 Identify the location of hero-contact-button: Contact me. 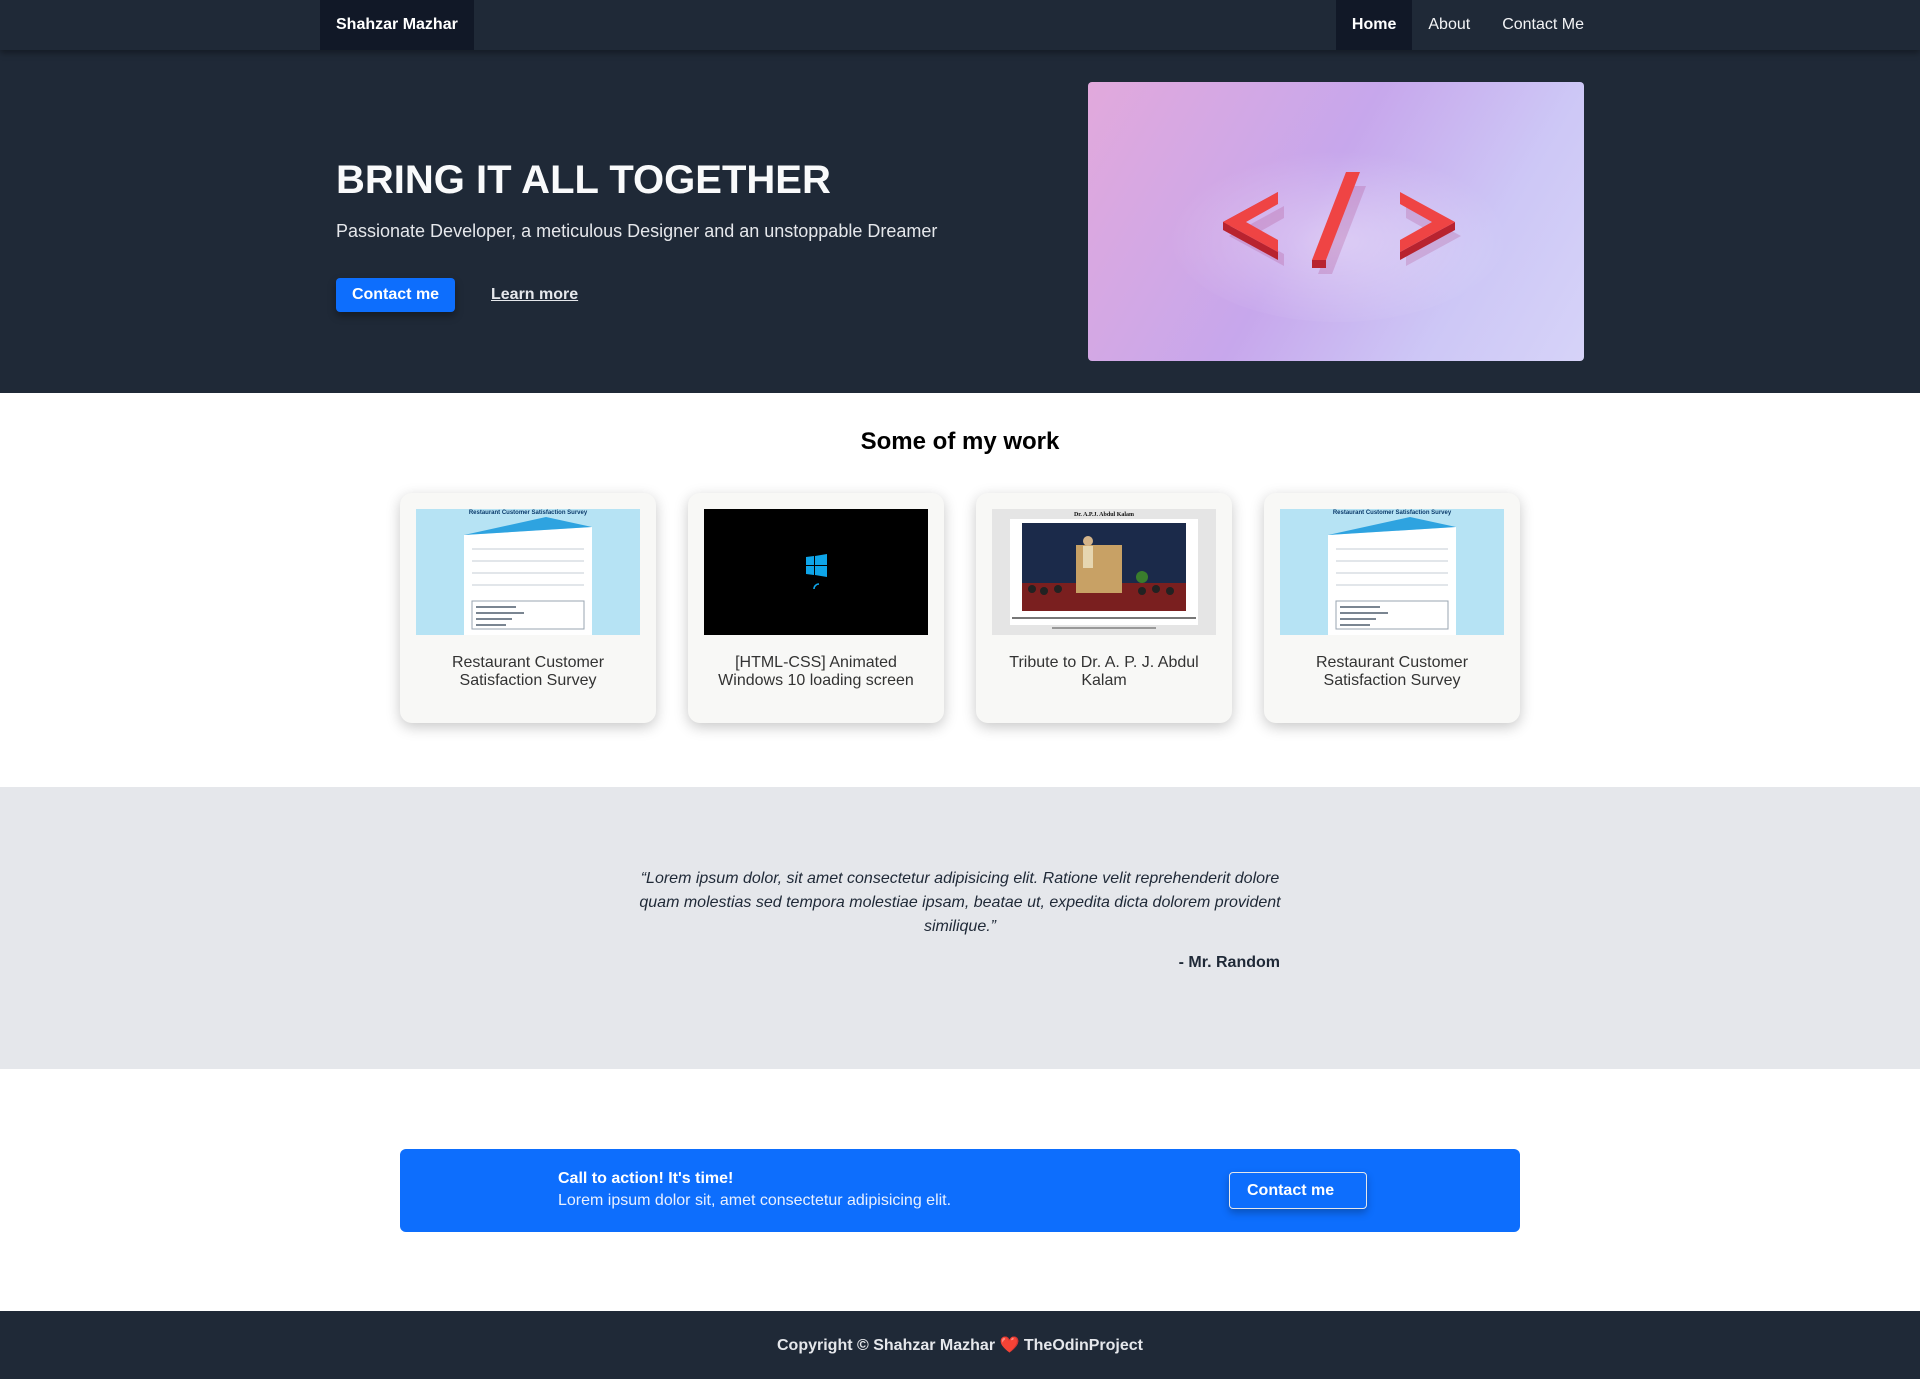
(395, 295).